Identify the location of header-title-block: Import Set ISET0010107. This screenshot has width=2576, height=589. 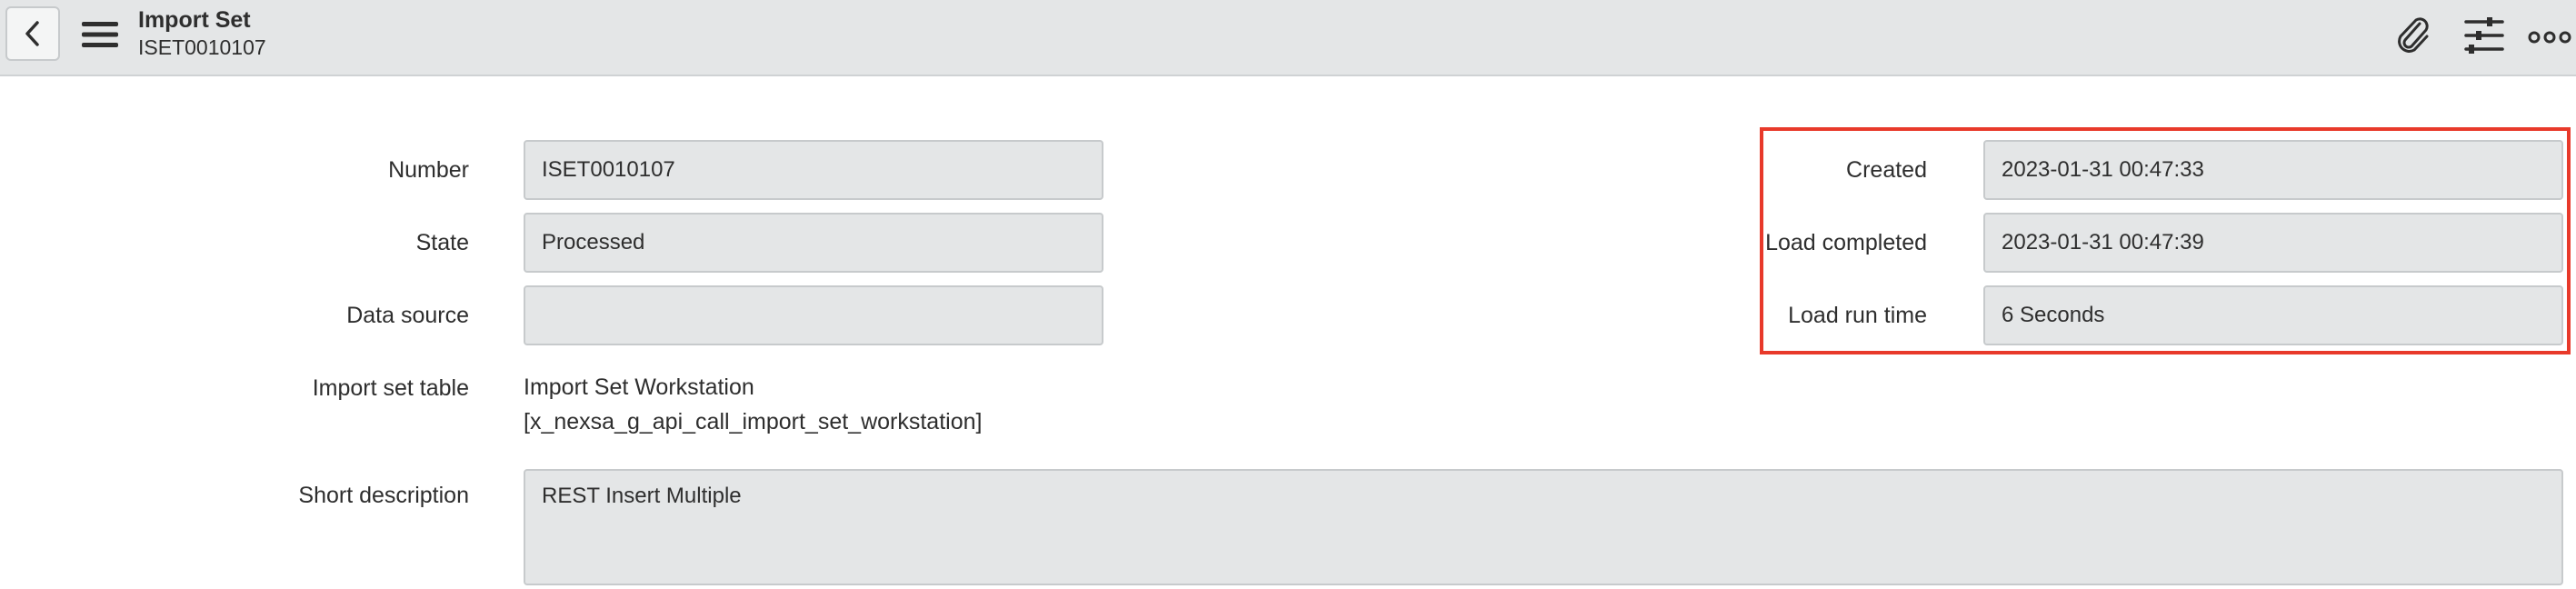
(202, 32).